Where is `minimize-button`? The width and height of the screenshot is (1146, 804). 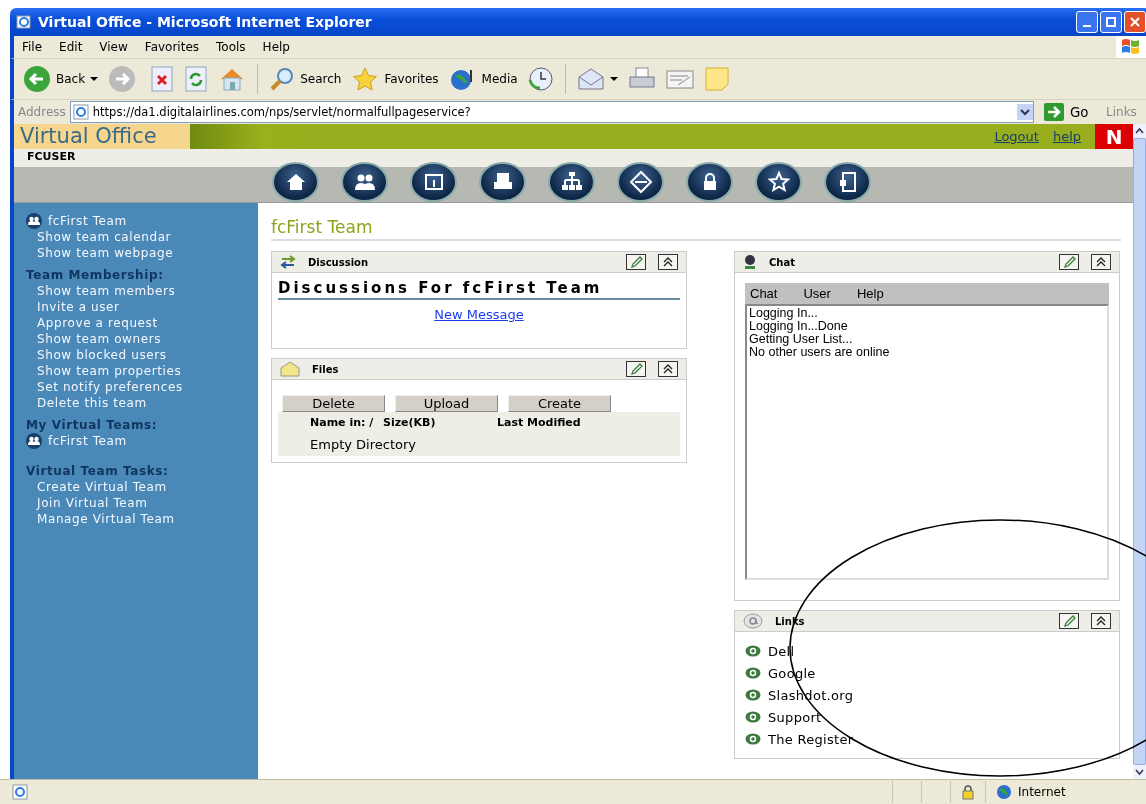
minimize-button is located at coordinates (1087, 22).